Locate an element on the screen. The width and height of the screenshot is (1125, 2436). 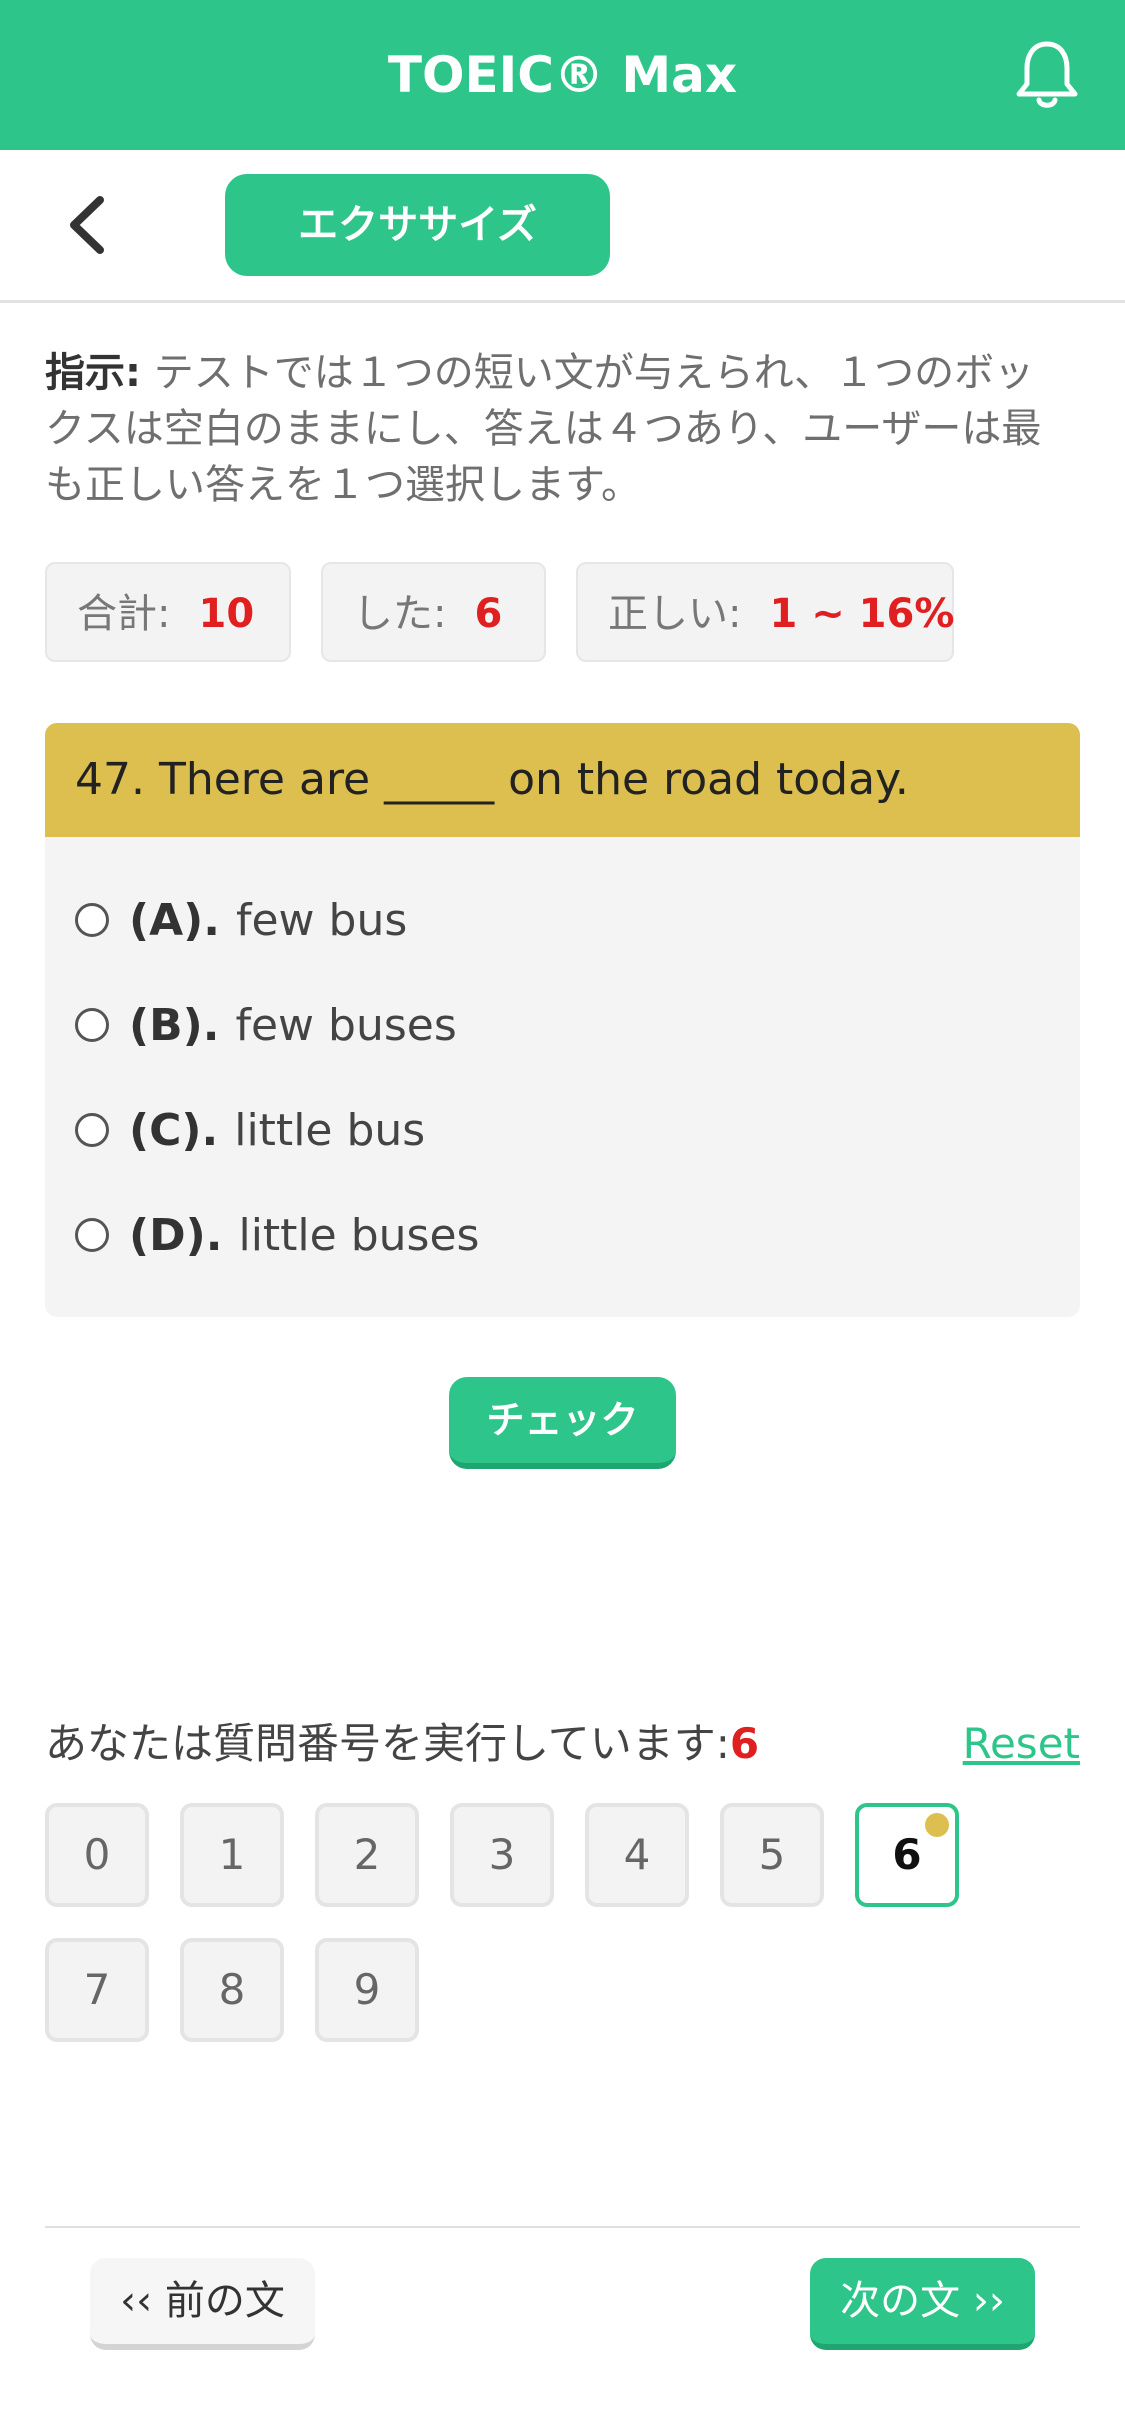
question-number-0: 0 is located at coordinates (97, 1855).